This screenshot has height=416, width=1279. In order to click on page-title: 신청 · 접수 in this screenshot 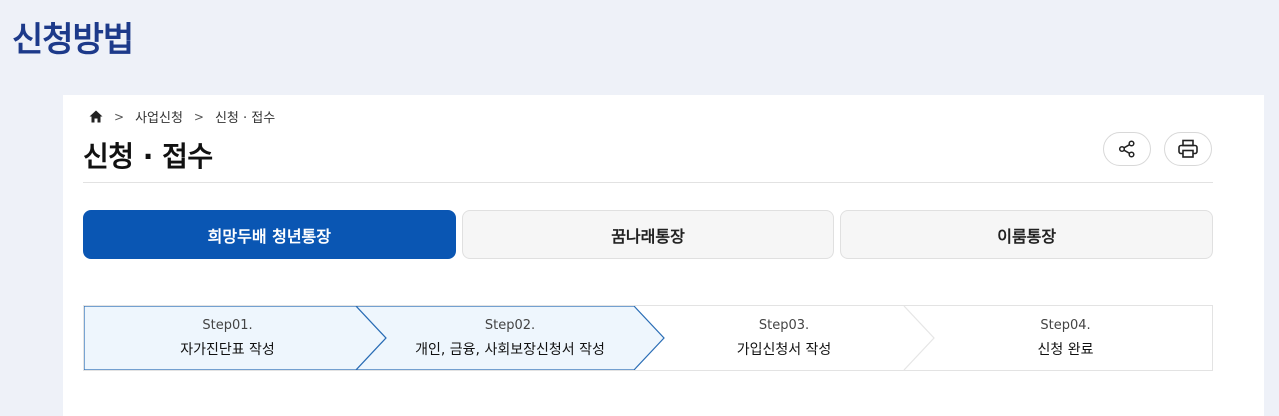, I will do `click(148, 156)`.